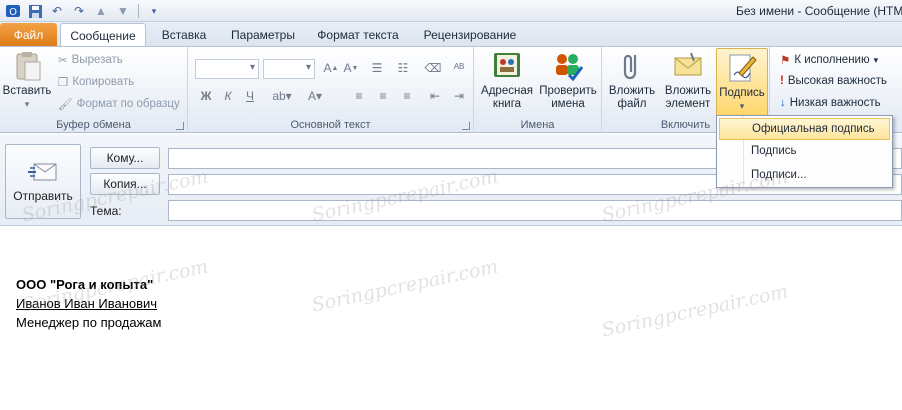 The width and height of the screenshot is (902, 410). Describe the element at coordinates (435, 96) in the screenshot. I see `decrease-indent-icon: ⇤` at that location.